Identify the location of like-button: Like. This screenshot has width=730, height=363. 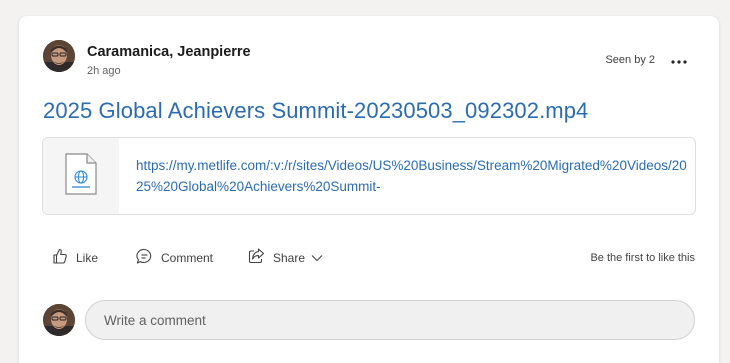
(75, 257).